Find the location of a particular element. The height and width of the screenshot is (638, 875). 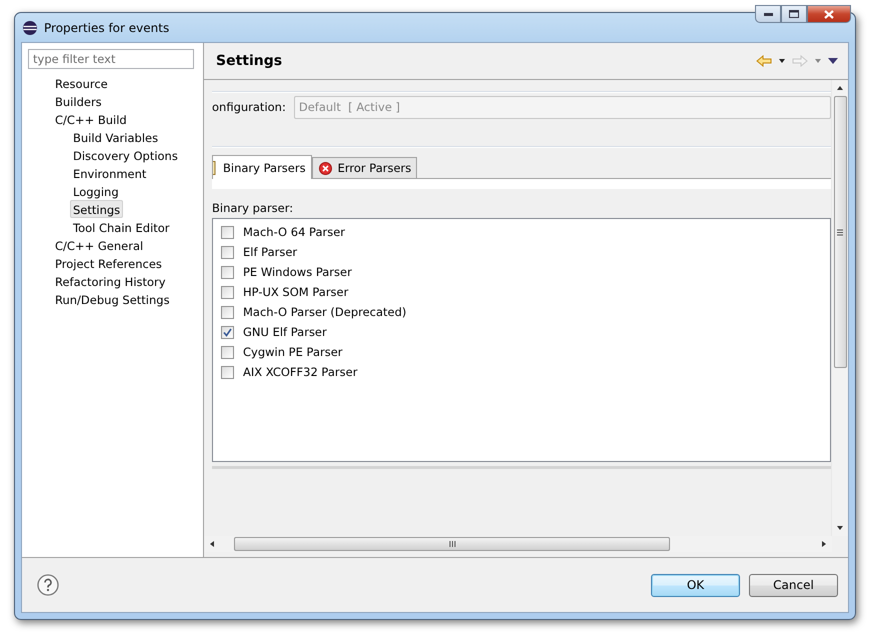

close-button is located at coordinates (829, 14).